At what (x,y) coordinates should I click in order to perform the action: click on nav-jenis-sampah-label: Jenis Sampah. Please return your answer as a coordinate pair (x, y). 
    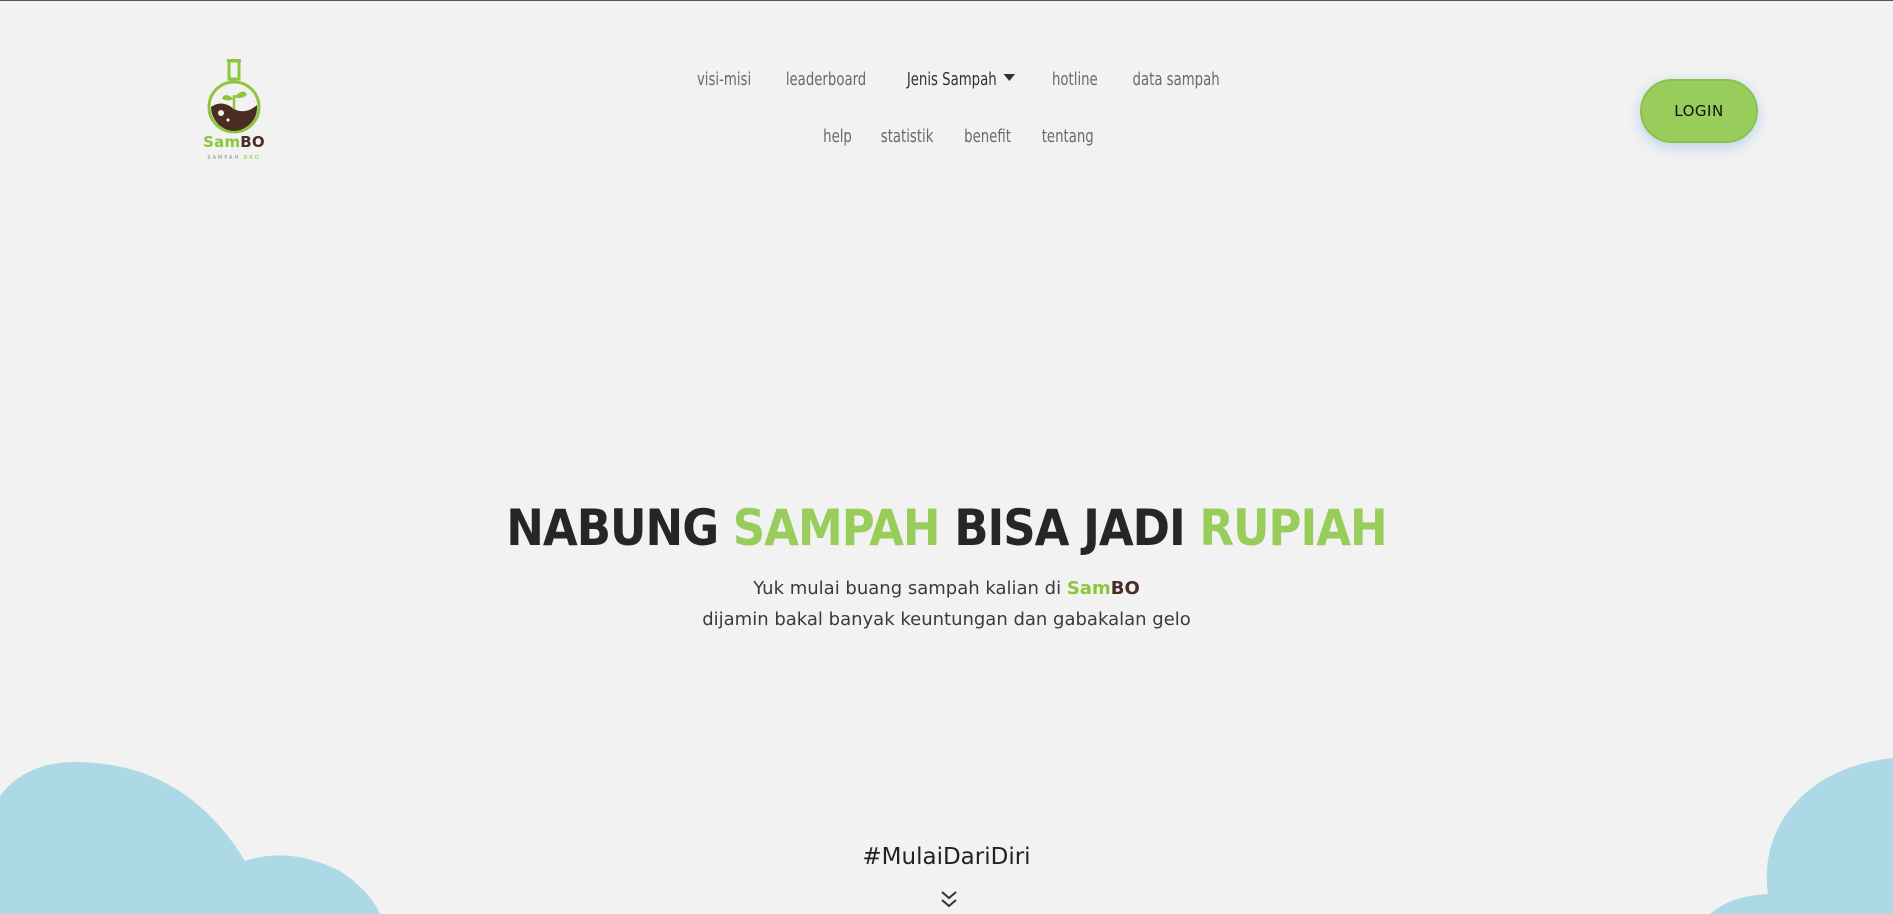
    Looking at the image, I should click on (952, 79).